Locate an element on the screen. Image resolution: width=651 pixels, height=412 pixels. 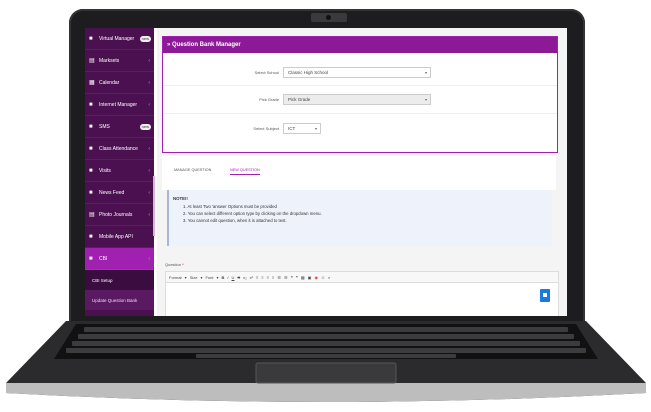
strike-button: S is located at coordinates (238, 277).